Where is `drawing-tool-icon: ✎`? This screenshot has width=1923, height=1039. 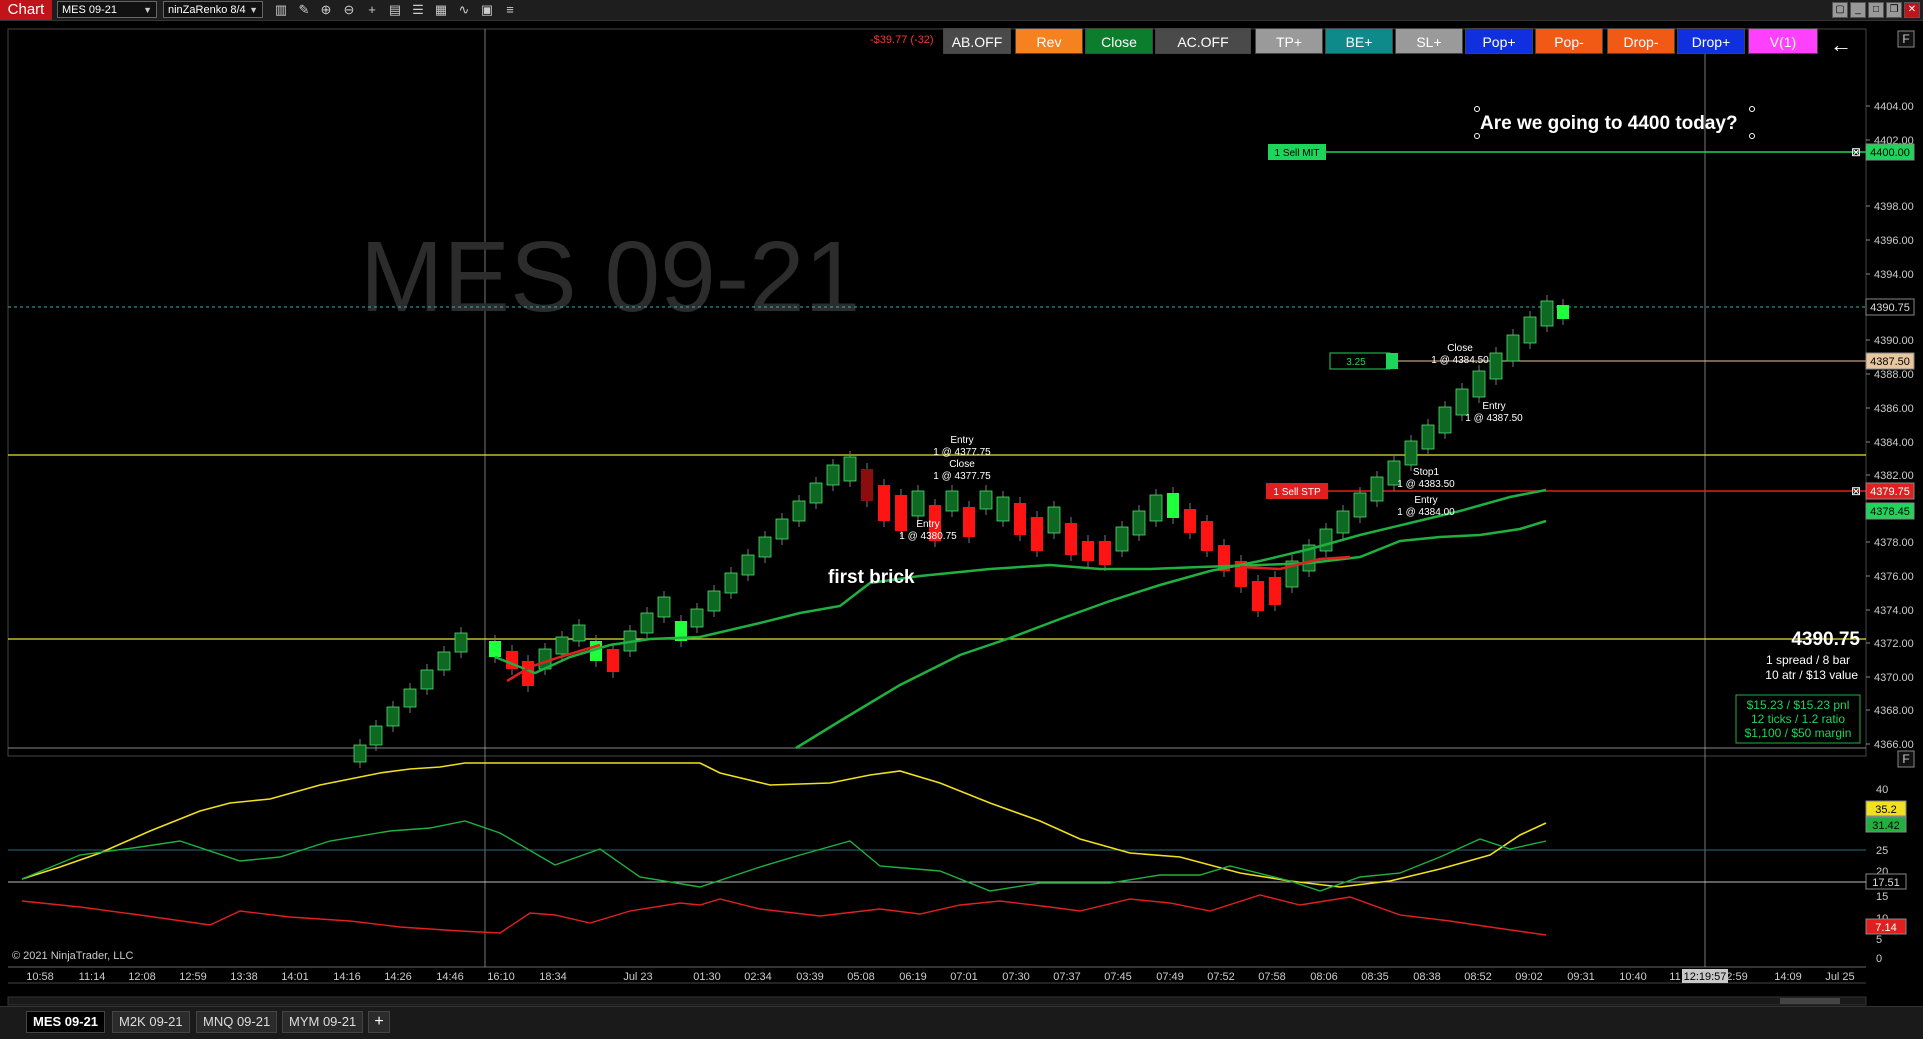 drawing-tool-icon: ✎ is located at coordinates (304, 10).